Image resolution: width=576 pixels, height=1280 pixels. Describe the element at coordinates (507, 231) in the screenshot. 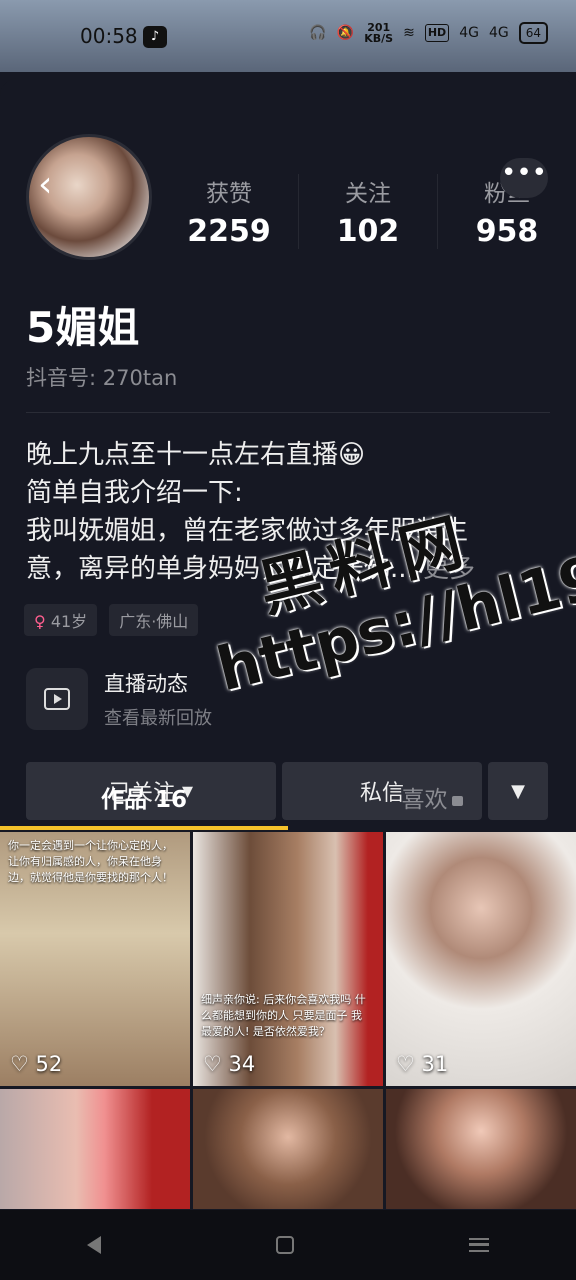

I see `stat-value: 958` at that location.